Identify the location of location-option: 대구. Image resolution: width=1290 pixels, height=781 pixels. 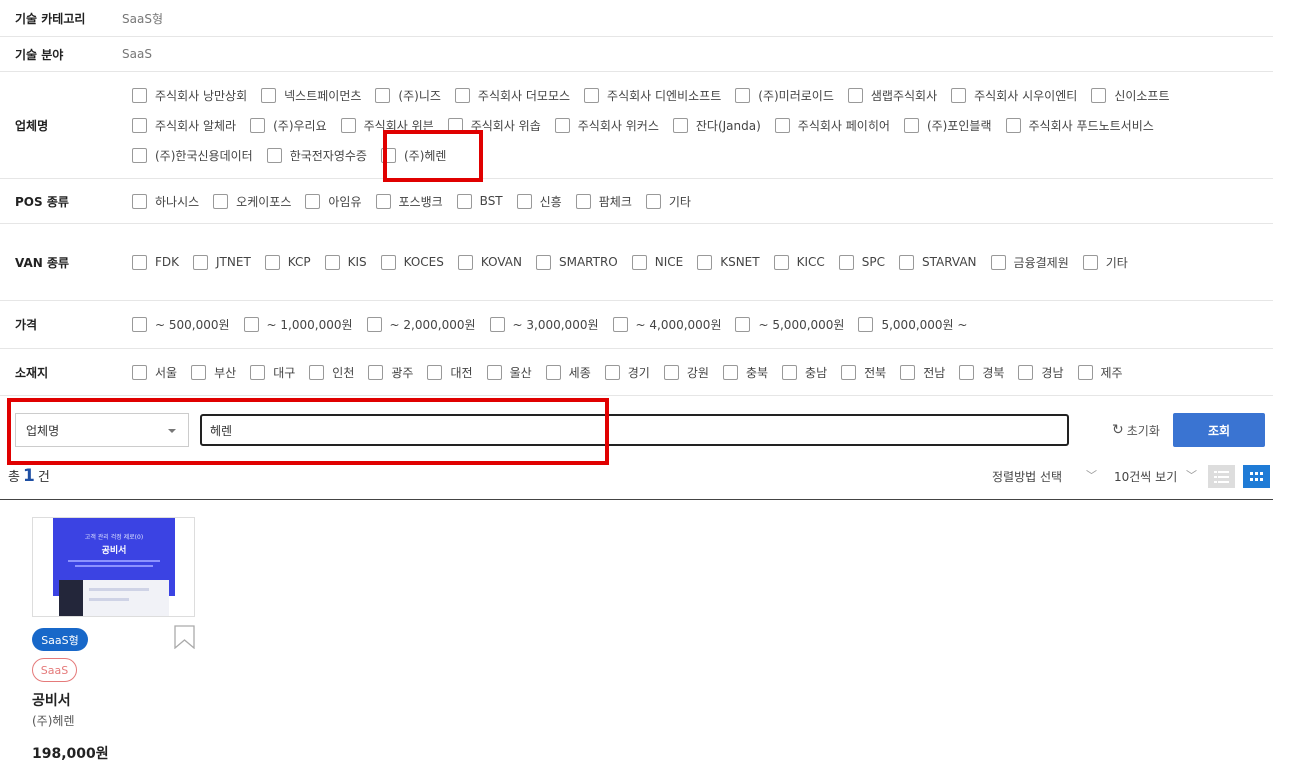
(272, 372).